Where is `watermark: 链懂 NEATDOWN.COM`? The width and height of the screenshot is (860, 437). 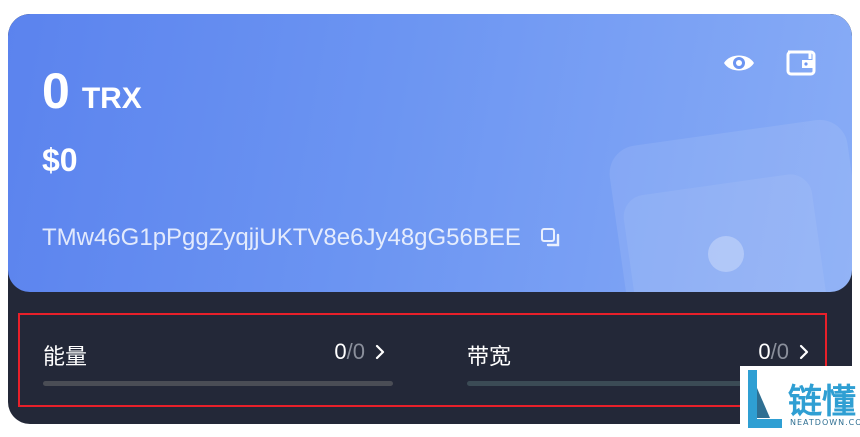 watermark: 链懂 NEATDOWN.COM is located at coordinates (800, 401).